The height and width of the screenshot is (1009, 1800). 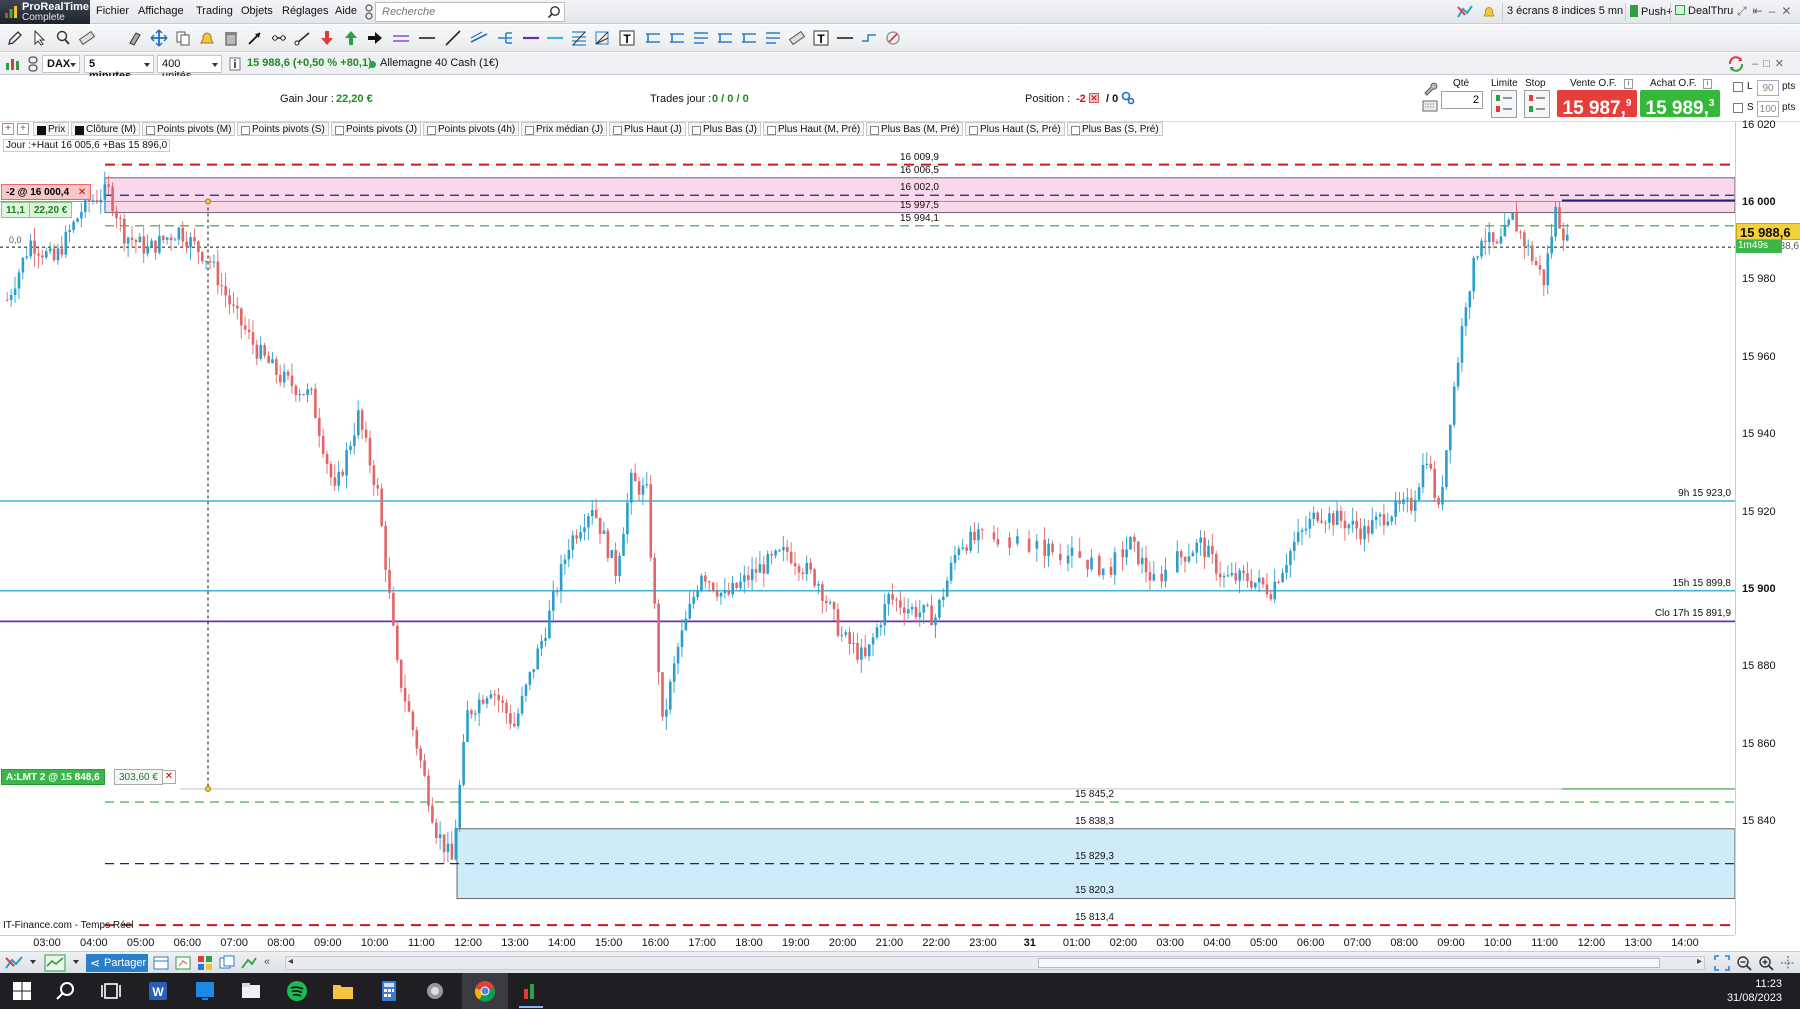 What do you see at coordinates (1699, 961) in the screenshot?
I see `scroll-right-icon: ▸` at bounding box center [1699, 961].